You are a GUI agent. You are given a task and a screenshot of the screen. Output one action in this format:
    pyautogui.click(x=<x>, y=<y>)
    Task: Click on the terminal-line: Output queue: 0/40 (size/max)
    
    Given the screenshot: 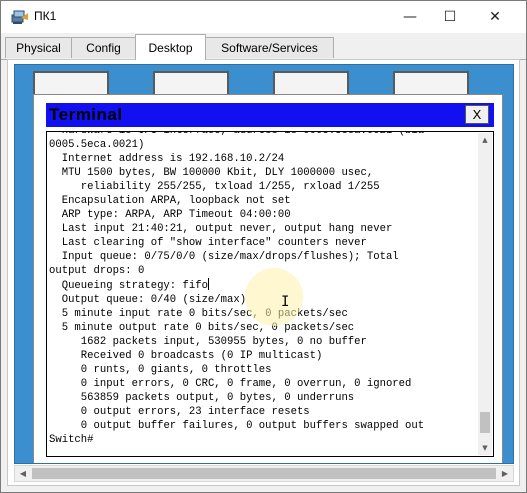 What is the action you would take?
    pyautogui.click(x=148, y=300)
    